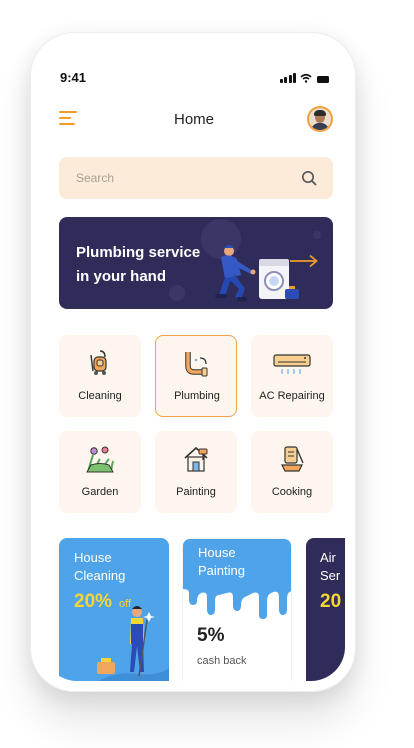 The width and height of the screenshot is (414, 748). I want to click on page-title: Home, so click(193, 119).